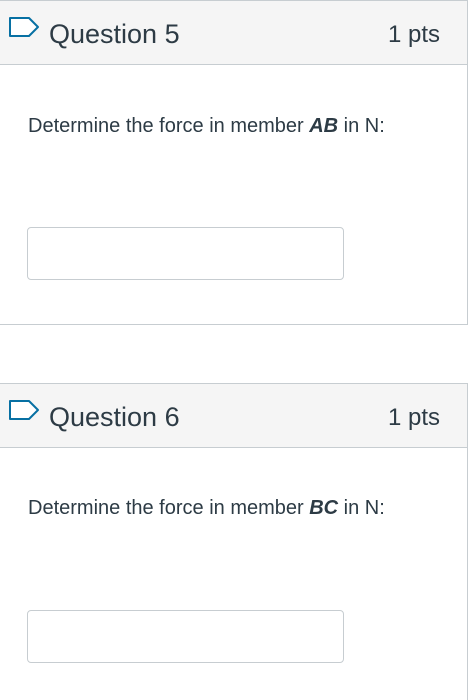 This screenshot has width=469, height=700. Describe the element at coordinates (233, 32) in the screenshot. I see `question-header: Question 5 1 pts` at that location.